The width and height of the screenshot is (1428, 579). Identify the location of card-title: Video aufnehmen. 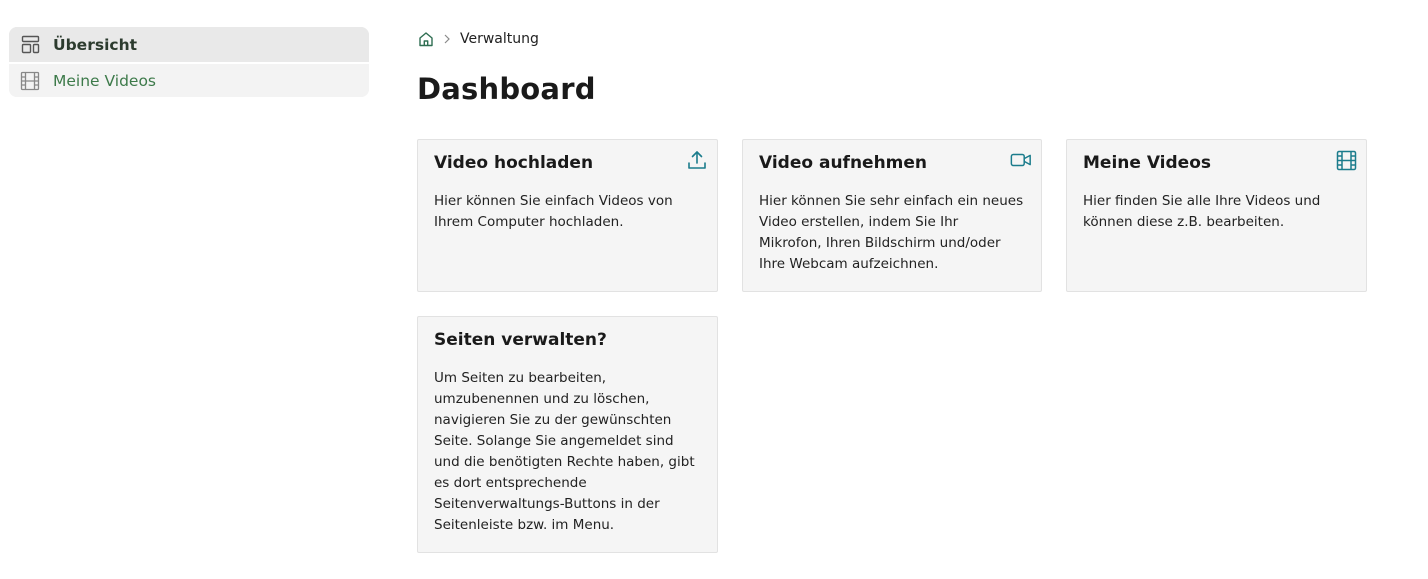
(843, 163).